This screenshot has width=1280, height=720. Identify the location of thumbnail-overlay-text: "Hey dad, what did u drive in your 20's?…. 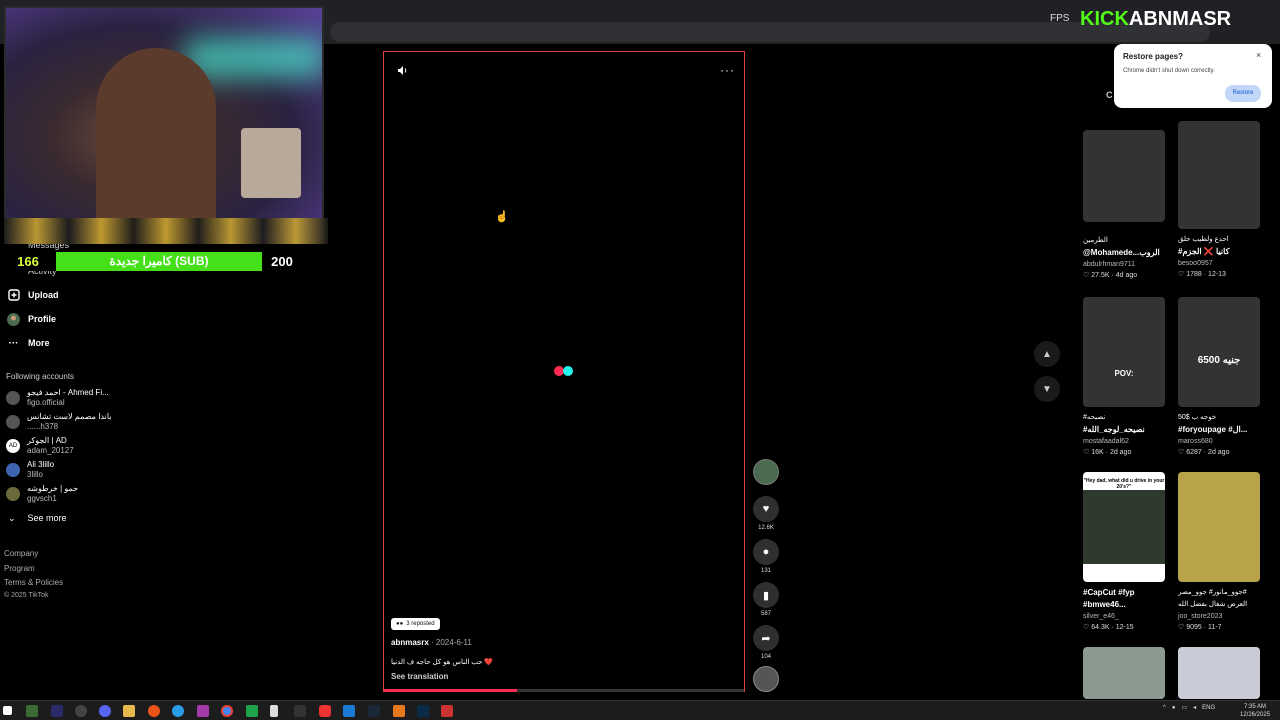
(1124, 484).